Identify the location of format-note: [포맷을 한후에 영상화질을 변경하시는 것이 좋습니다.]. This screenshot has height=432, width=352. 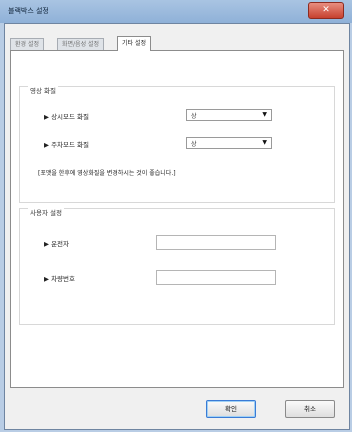
(107, 173).